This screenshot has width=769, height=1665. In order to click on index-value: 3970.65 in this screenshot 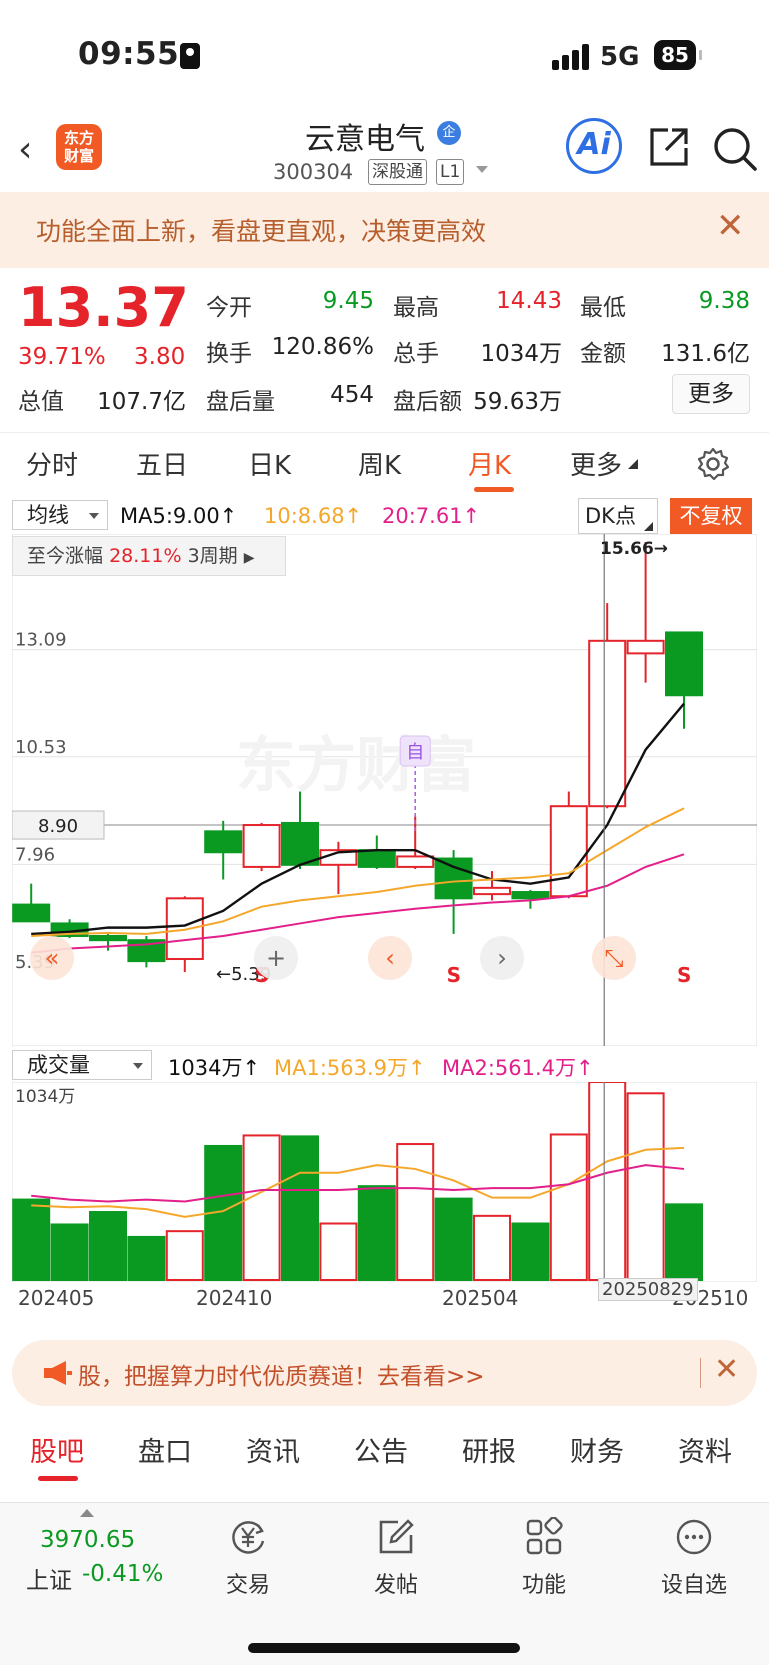, I will do `click(88, 1540)`.